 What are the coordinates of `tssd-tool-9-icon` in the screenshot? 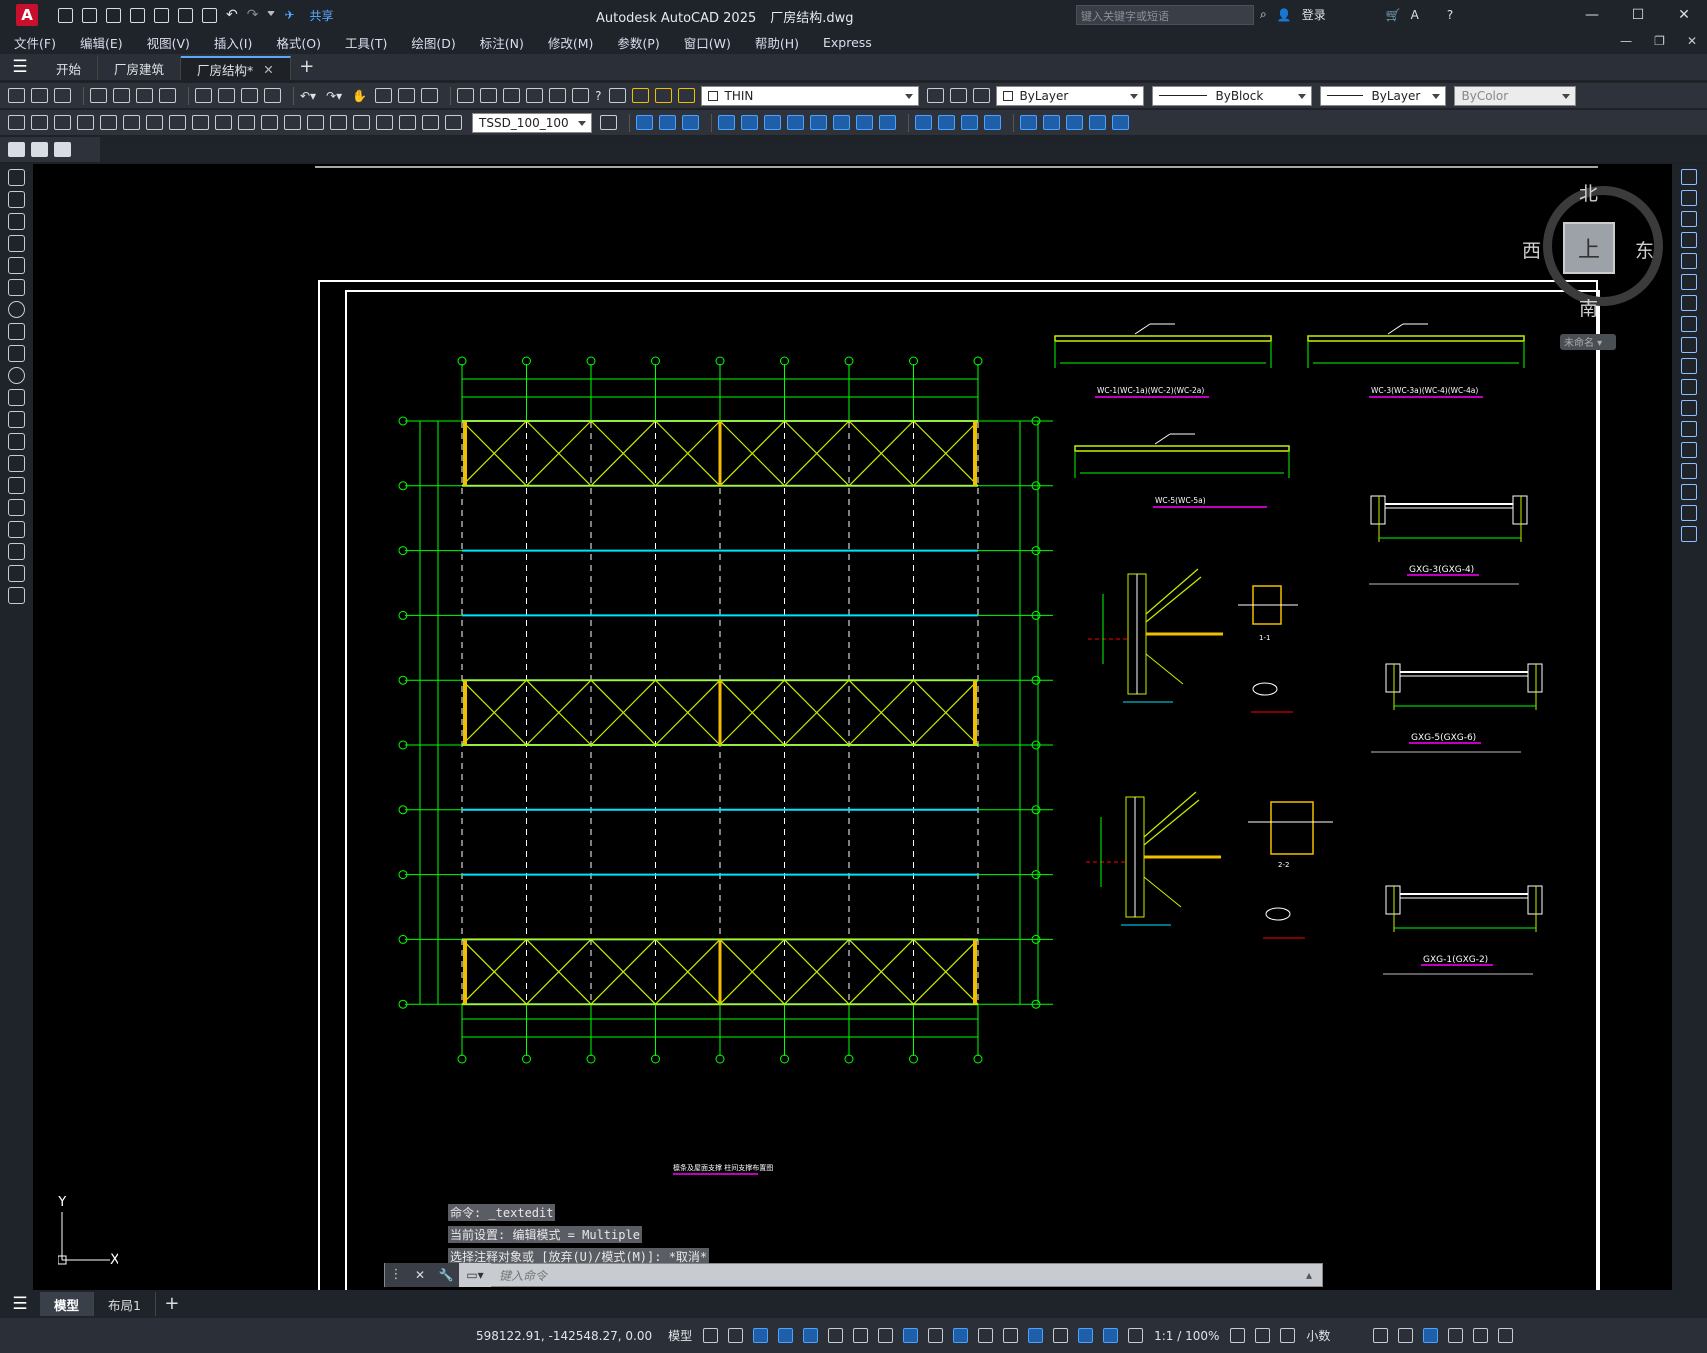 It's located at (841, 122).